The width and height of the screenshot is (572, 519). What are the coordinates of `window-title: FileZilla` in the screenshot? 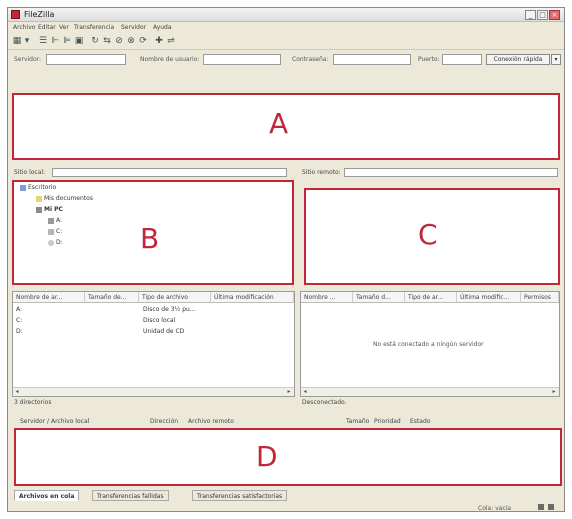 It's located at (39, 14).